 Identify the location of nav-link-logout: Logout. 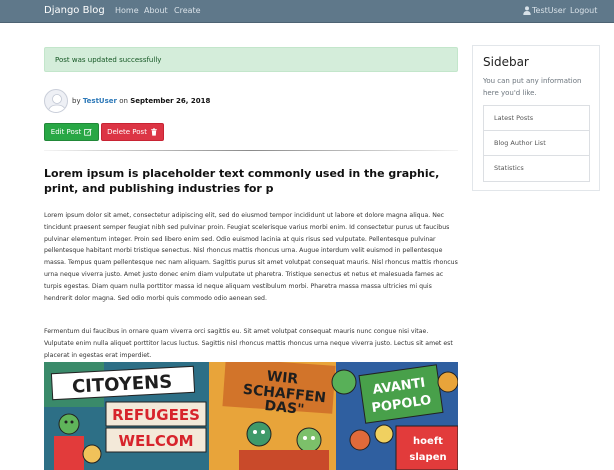
(583, 10).